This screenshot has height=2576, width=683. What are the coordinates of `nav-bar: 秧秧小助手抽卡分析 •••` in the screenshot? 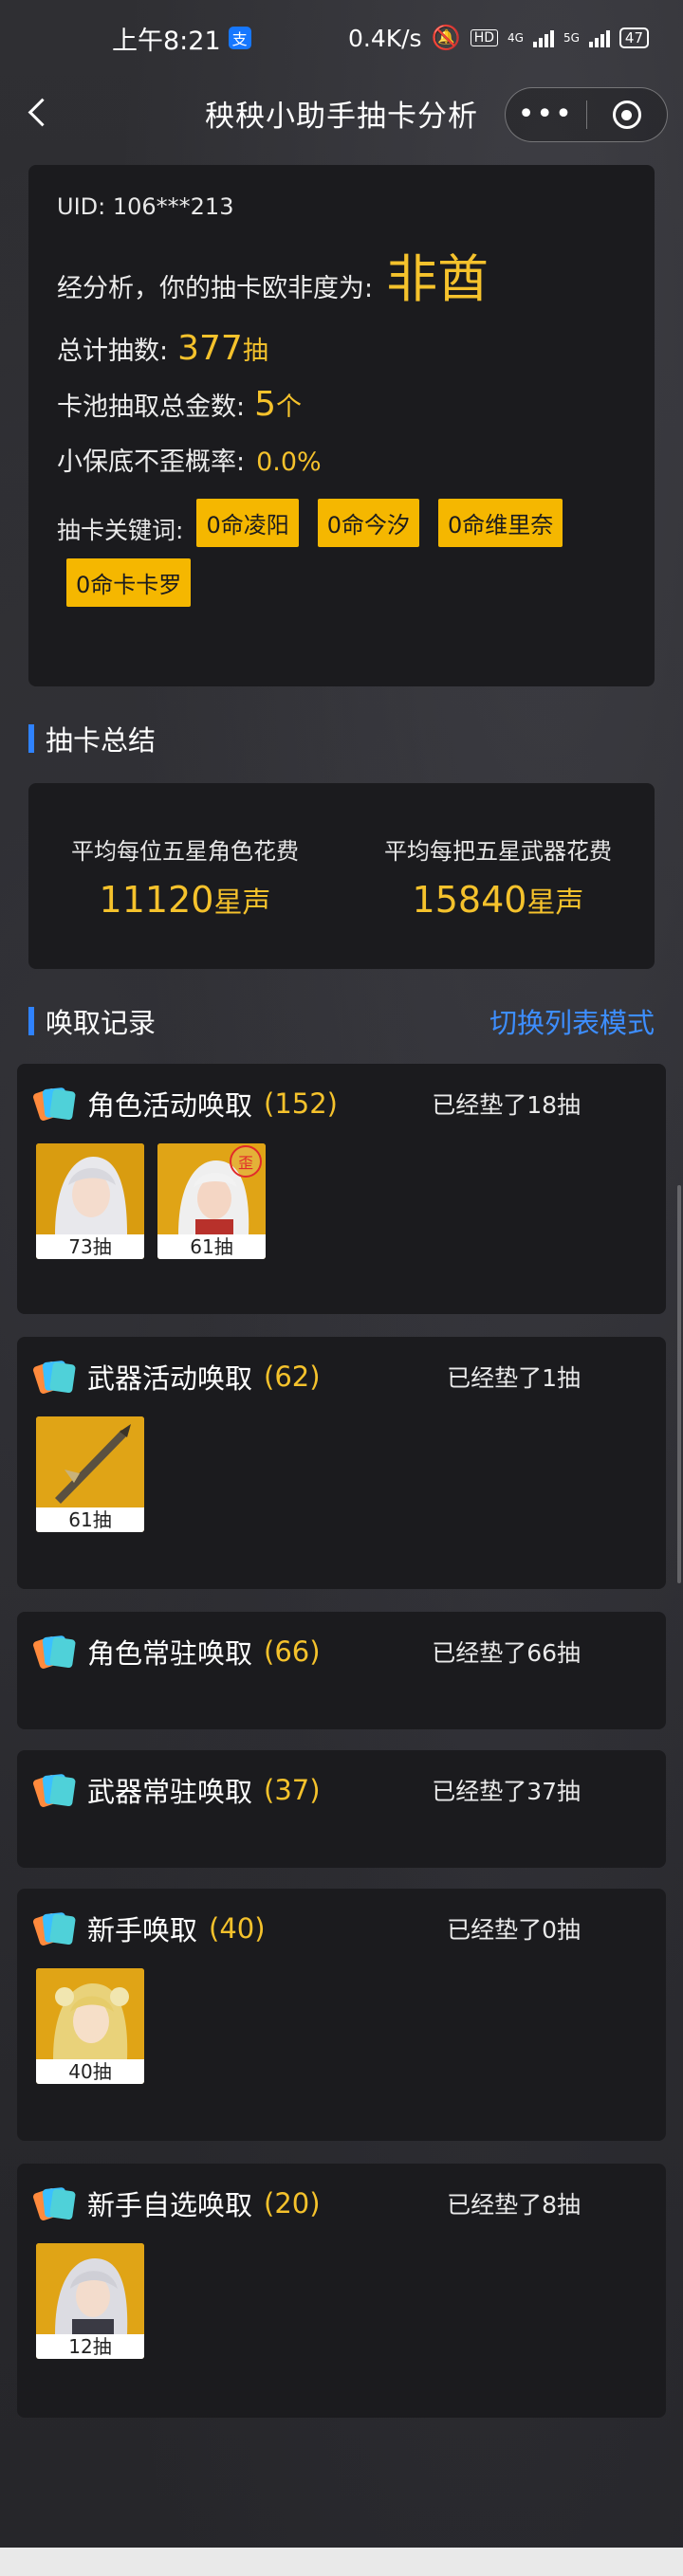 It's located at (341, 113).